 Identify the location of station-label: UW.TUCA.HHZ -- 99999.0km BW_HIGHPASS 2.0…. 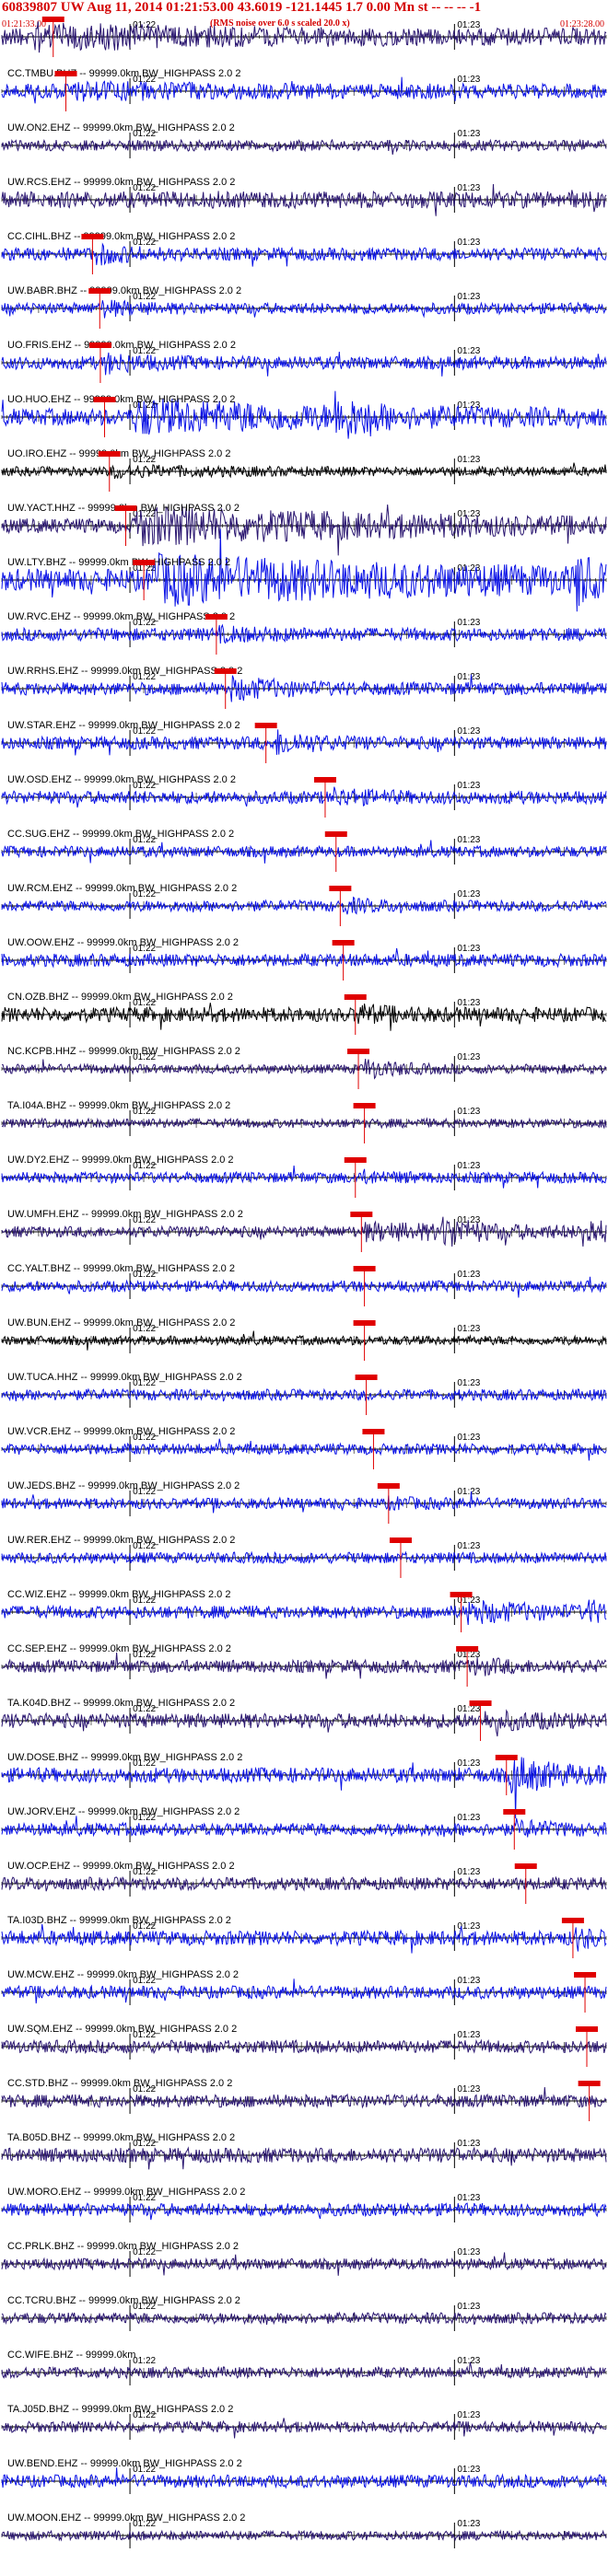
(125, 1377).